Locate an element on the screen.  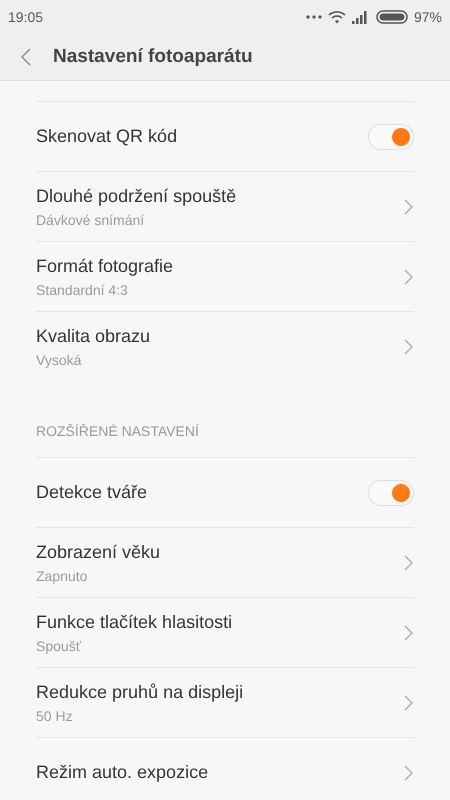
back-icon is located at coordinates (26, 57).